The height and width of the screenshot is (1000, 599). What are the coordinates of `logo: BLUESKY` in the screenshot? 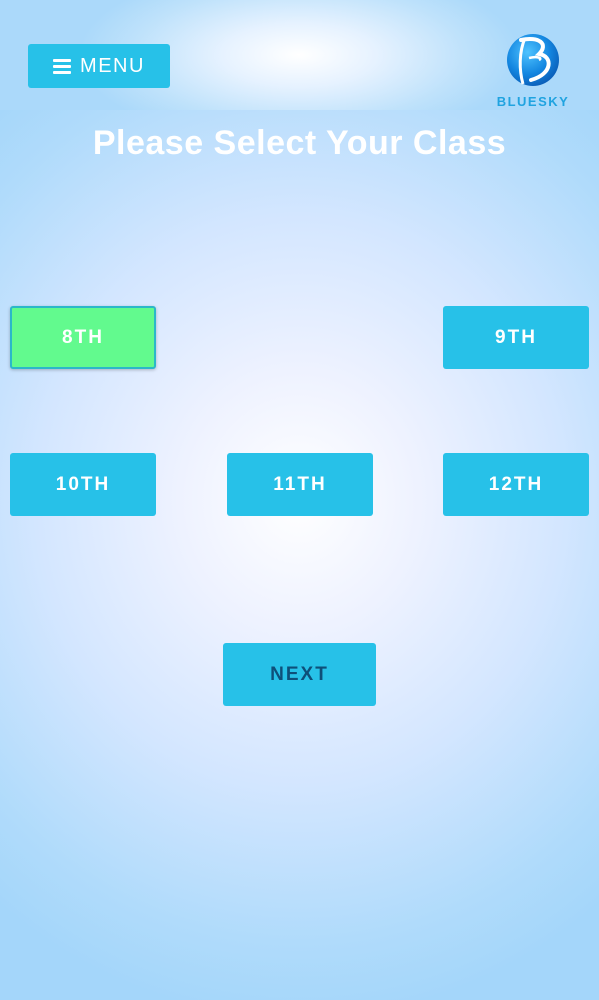 It's located at (533, 70).